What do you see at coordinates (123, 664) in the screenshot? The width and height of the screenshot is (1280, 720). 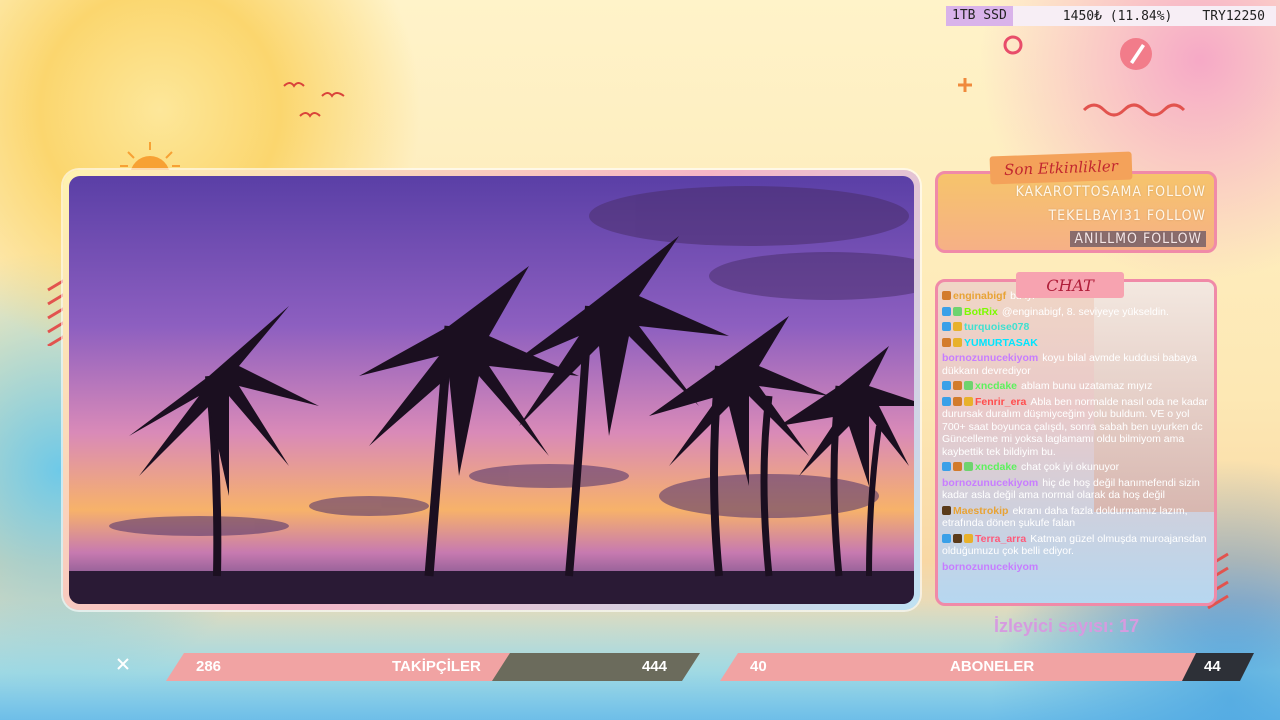 I see `close-icon` at bounding box center [123, 664].